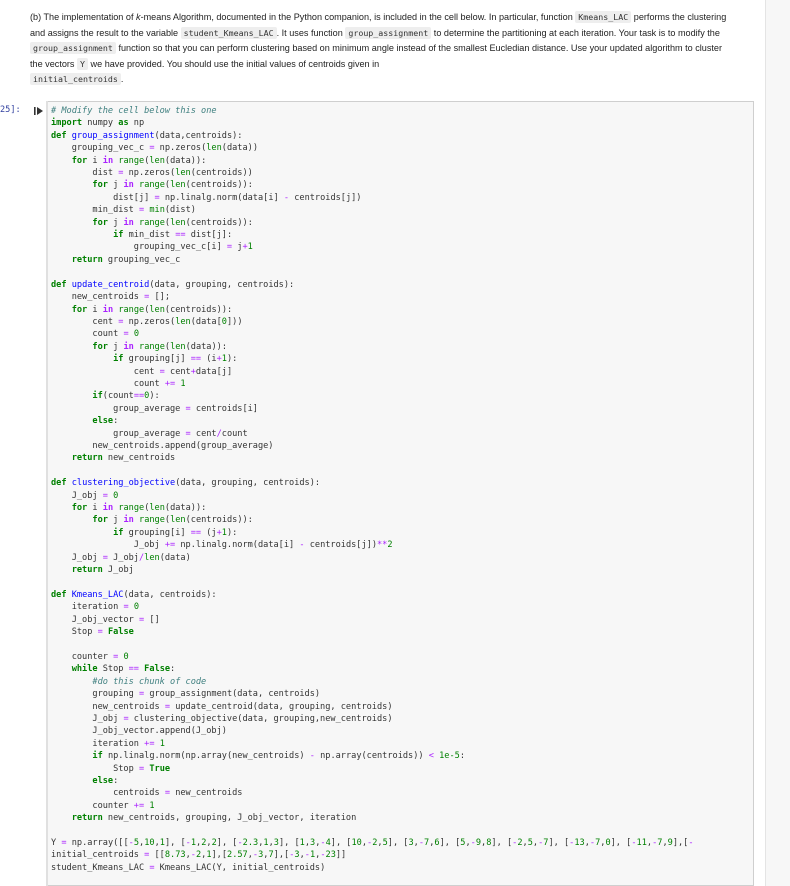 This screenshot has height=886, width=790. I want to click on code-line: group_average = centroids[i], so click(154, 408).